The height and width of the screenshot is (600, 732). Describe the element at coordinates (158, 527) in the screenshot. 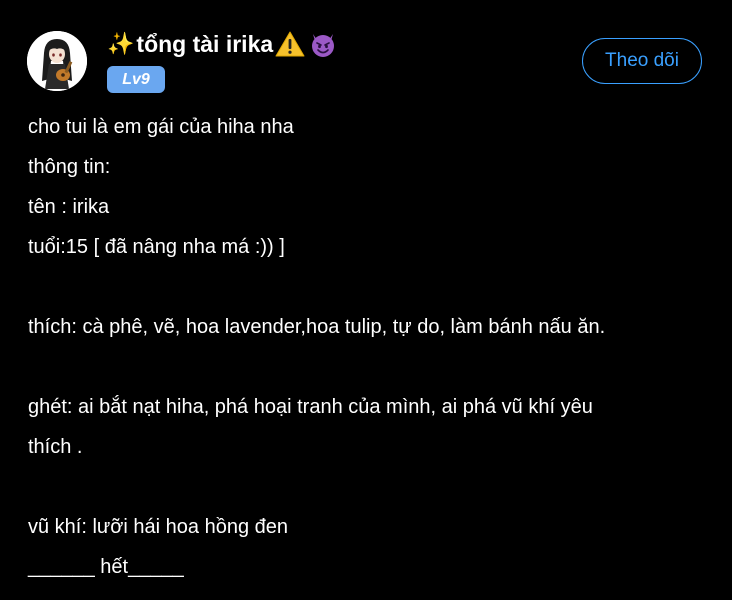

I see `post-line: vũ khí: lưỡi hái hoa hồng đen` at that location.